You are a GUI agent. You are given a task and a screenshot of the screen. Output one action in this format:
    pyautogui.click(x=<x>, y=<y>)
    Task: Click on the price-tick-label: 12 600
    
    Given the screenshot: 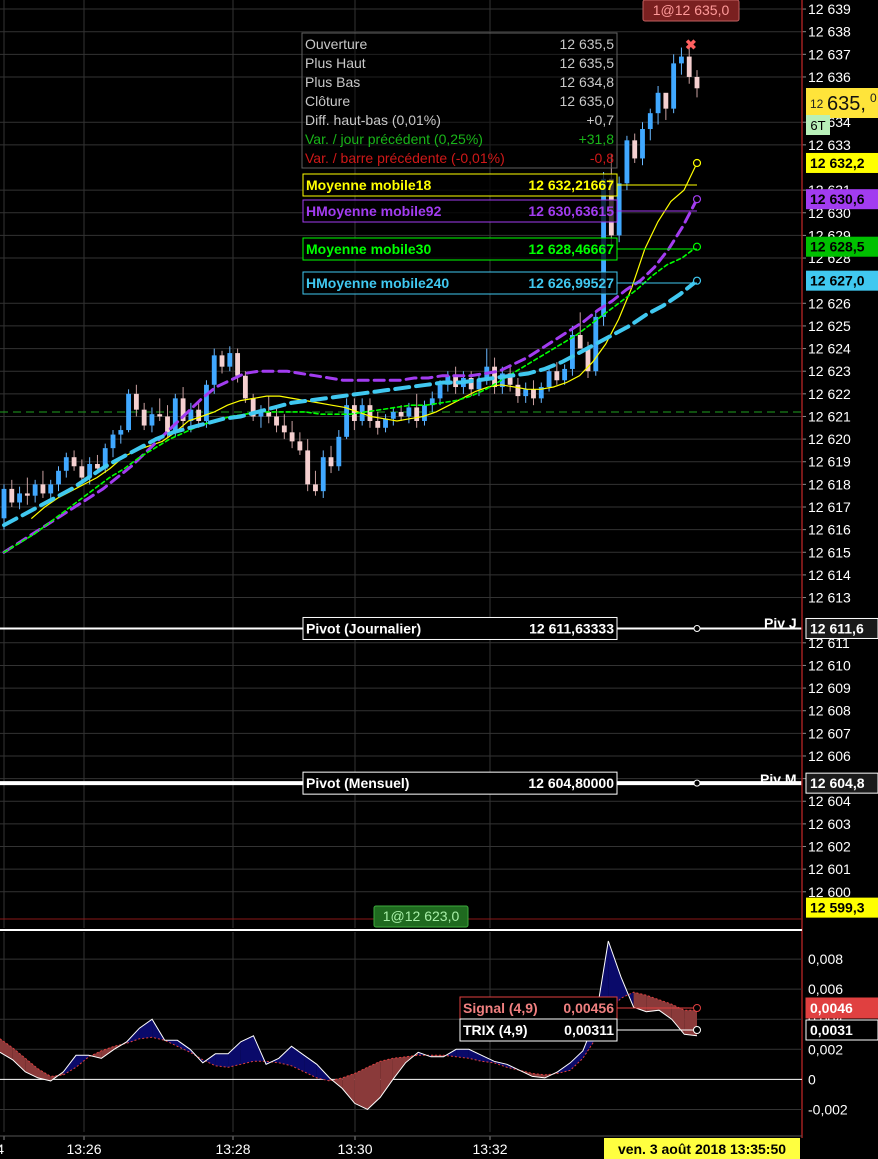 What is the action you would take?
    pyautogui.click(x=829, y=892)
    